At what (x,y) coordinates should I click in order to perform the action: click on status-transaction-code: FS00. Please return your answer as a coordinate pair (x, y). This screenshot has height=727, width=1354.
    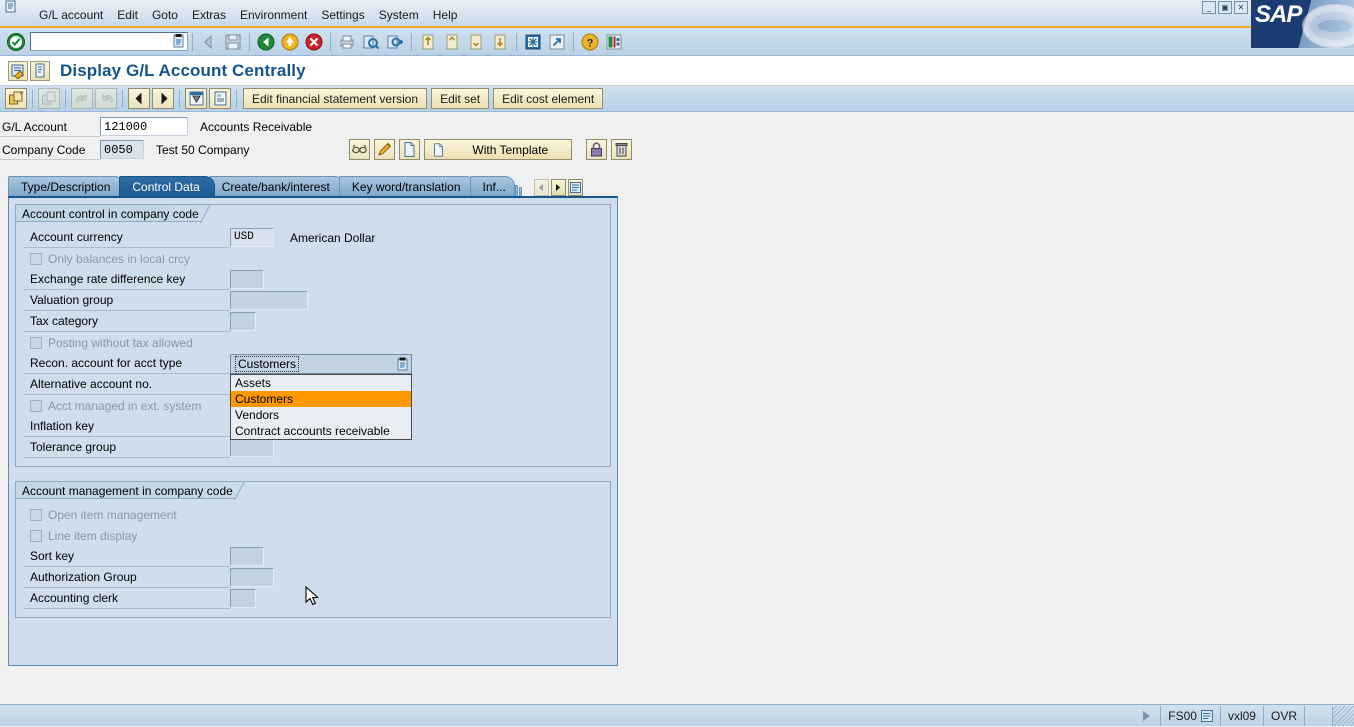
    Looking at the image, I should click on (1190, 716).